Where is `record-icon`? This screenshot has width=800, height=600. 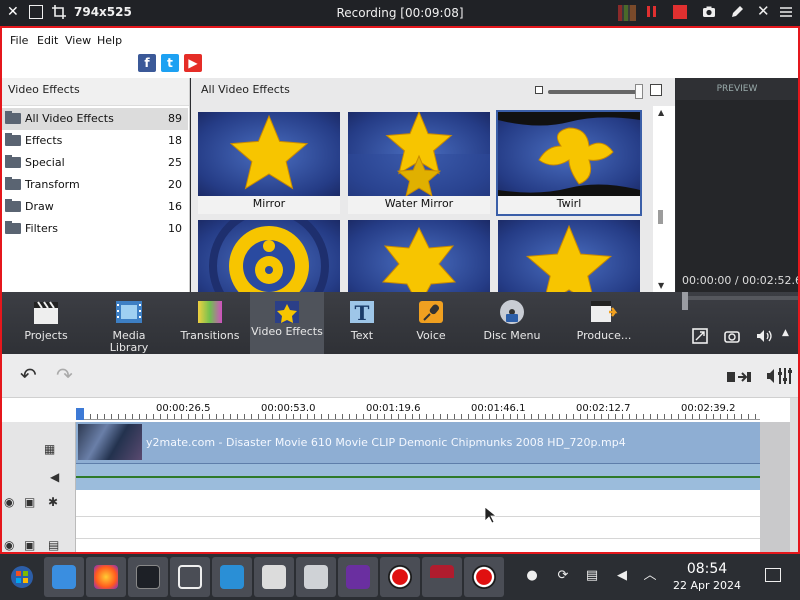
record-icon is located at coordinates (400, 577).